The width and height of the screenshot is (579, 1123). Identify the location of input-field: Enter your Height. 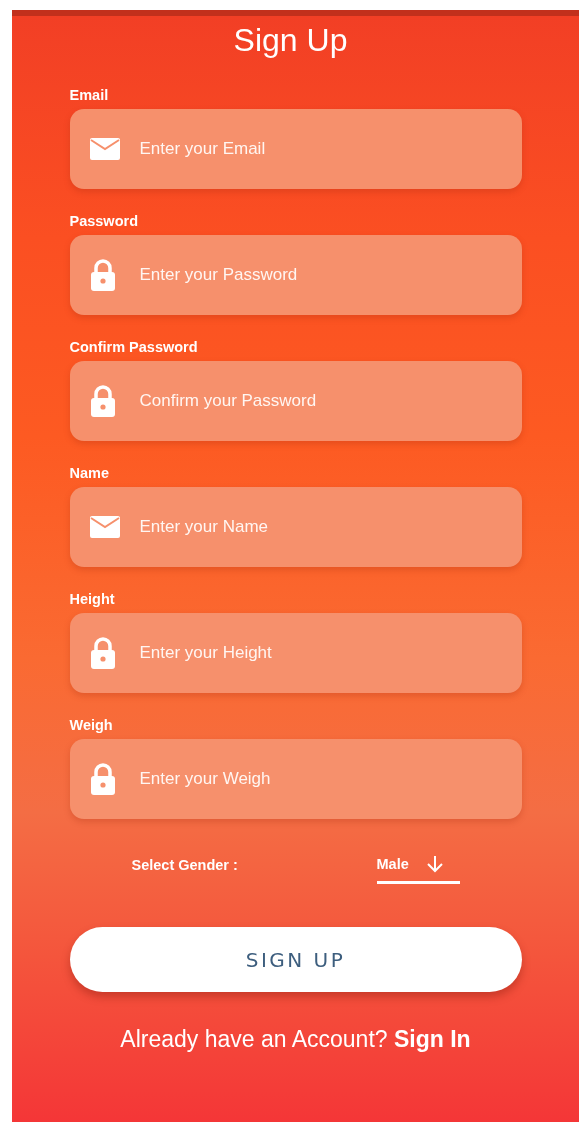
(295, 653).